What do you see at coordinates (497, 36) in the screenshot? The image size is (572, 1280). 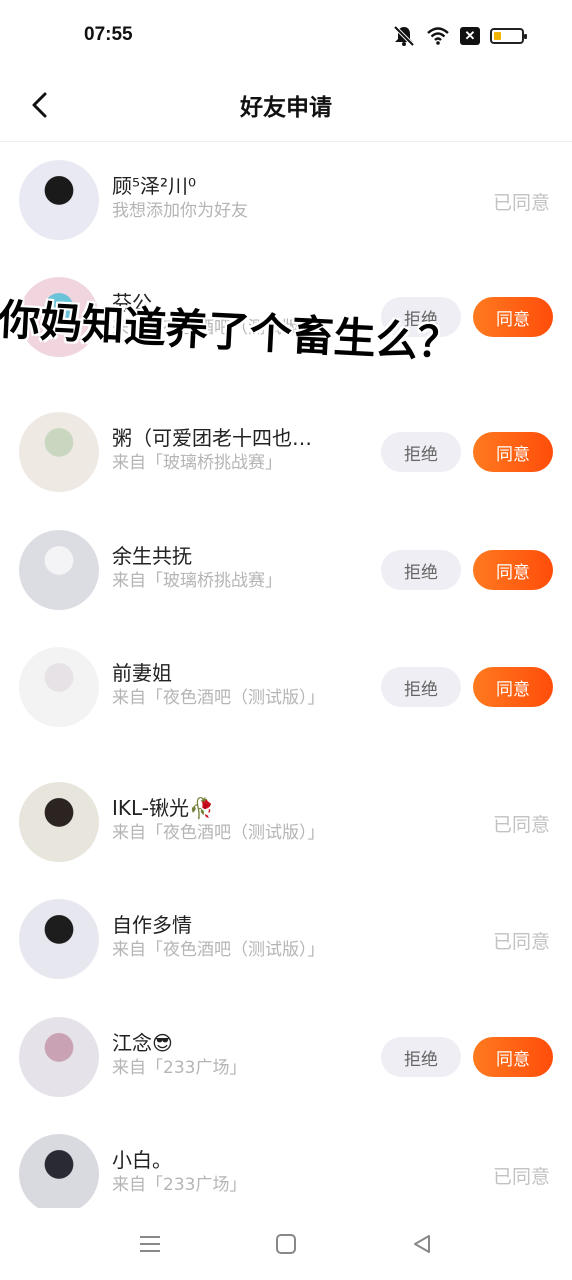 I see `battery-level` at bounding box center [497, 36].